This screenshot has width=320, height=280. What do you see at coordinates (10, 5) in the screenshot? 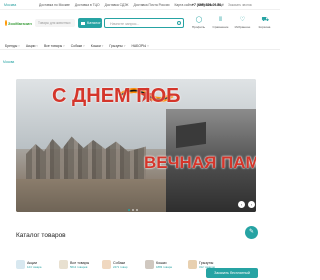
I see `city-selector: Москва` at bounding box center [10, 5].